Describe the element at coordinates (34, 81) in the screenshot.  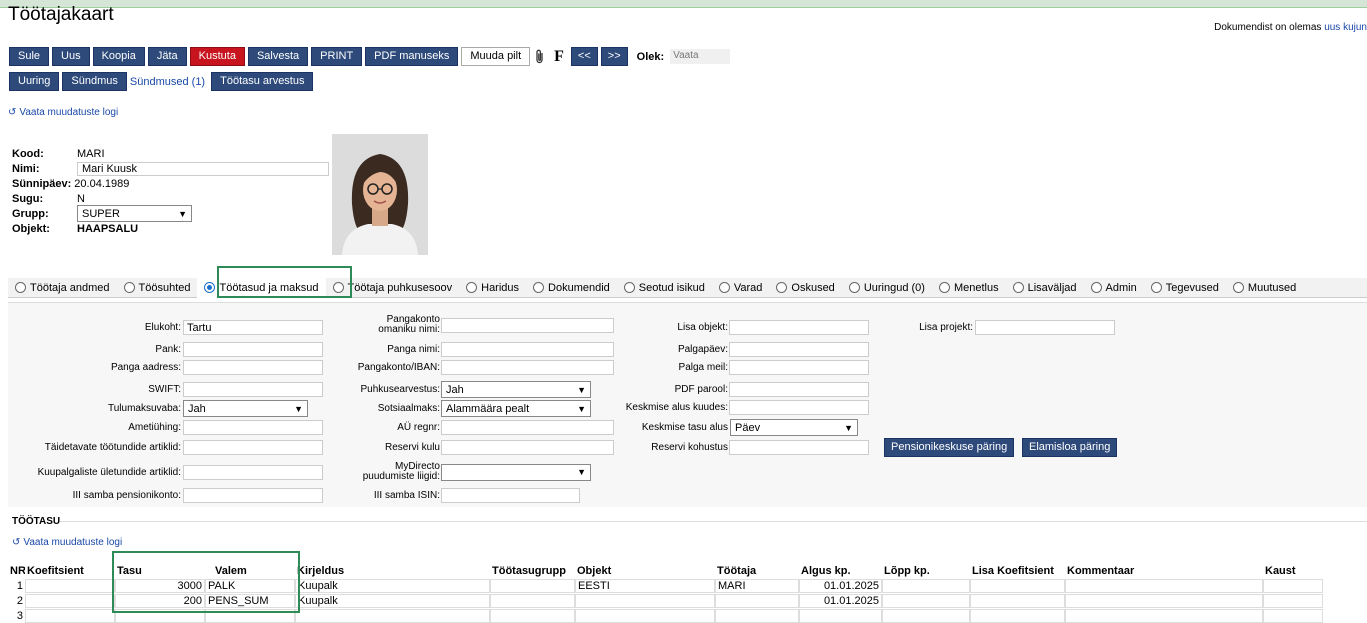
I see `study-button: Uuring` at that location.